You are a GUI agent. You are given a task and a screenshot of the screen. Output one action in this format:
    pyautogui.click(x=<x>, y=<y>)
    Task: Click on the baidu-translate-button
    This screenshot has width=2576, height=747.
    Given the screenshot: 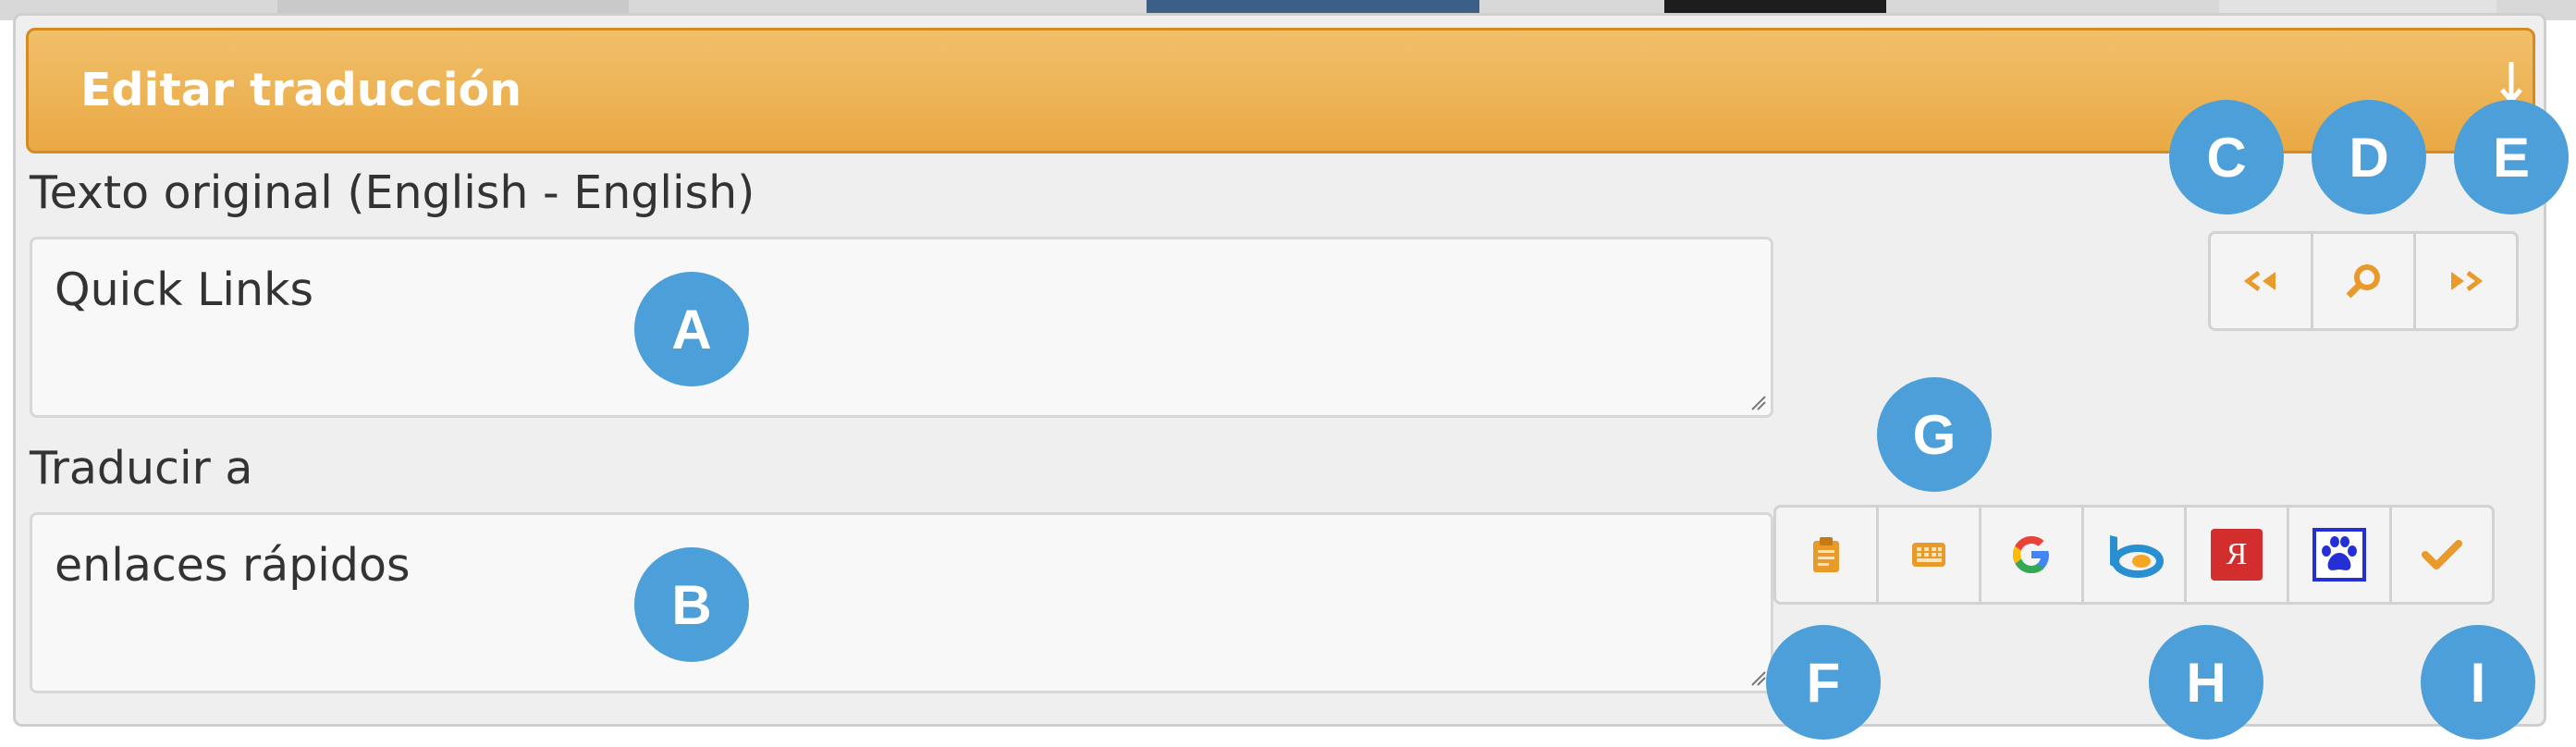 What is the action you would take?
    pyautogui.click(x=2339, y=555)
    